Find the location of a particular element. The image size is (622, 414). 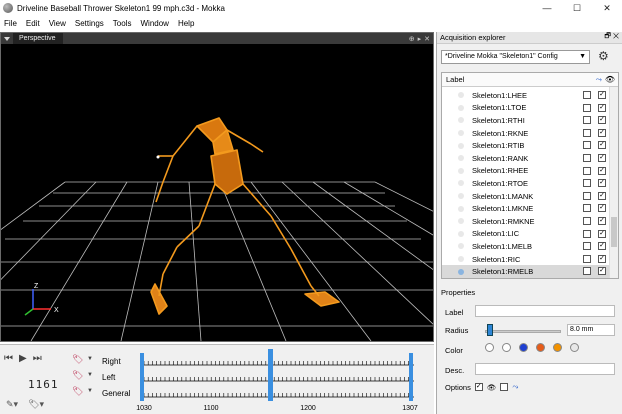

skeleton-model is located at coordinates (245, 216).